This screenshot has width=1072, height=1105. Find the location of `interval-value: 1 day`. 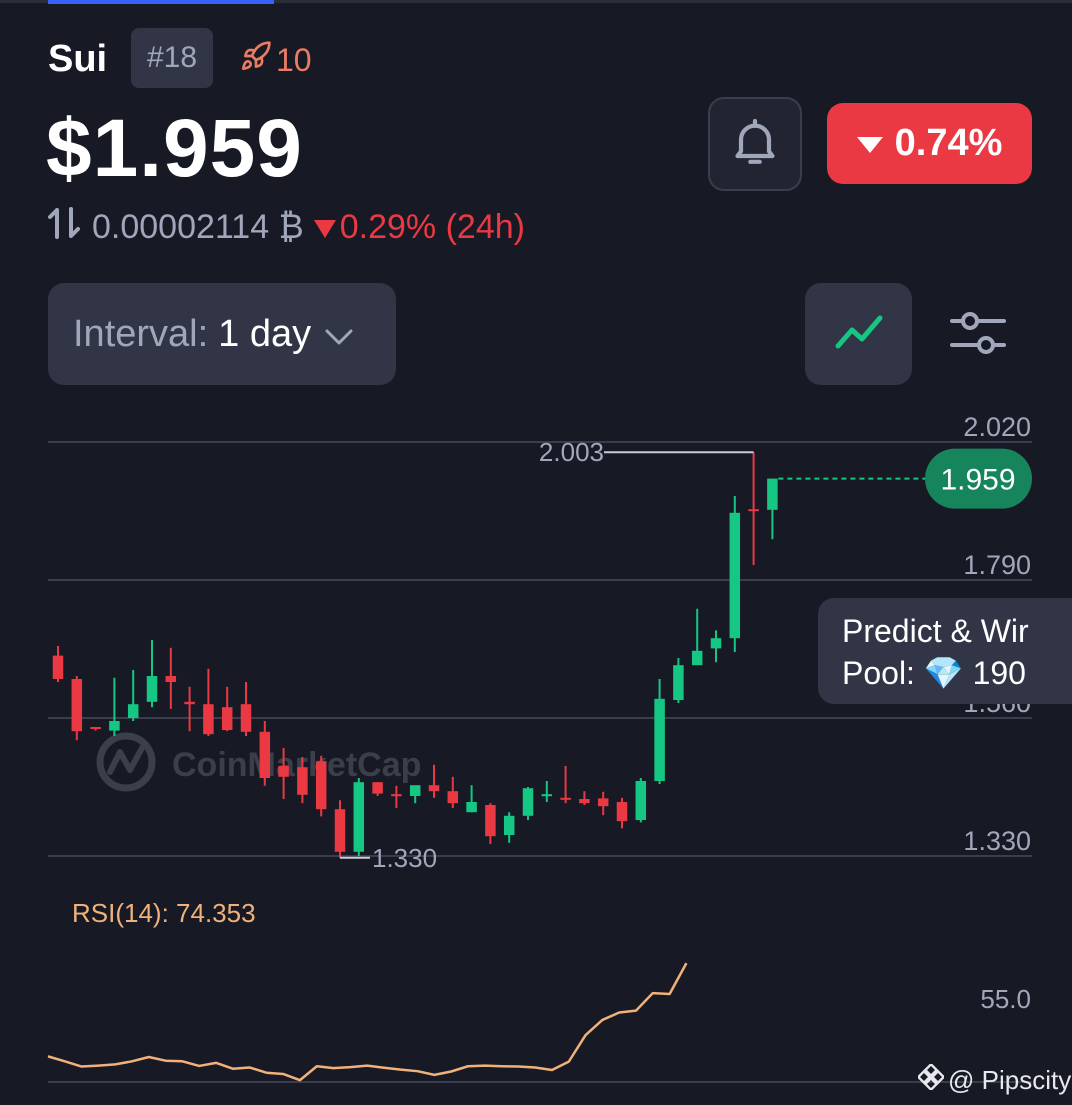

interval-value: 1 day is located at coordinates (265, 333).